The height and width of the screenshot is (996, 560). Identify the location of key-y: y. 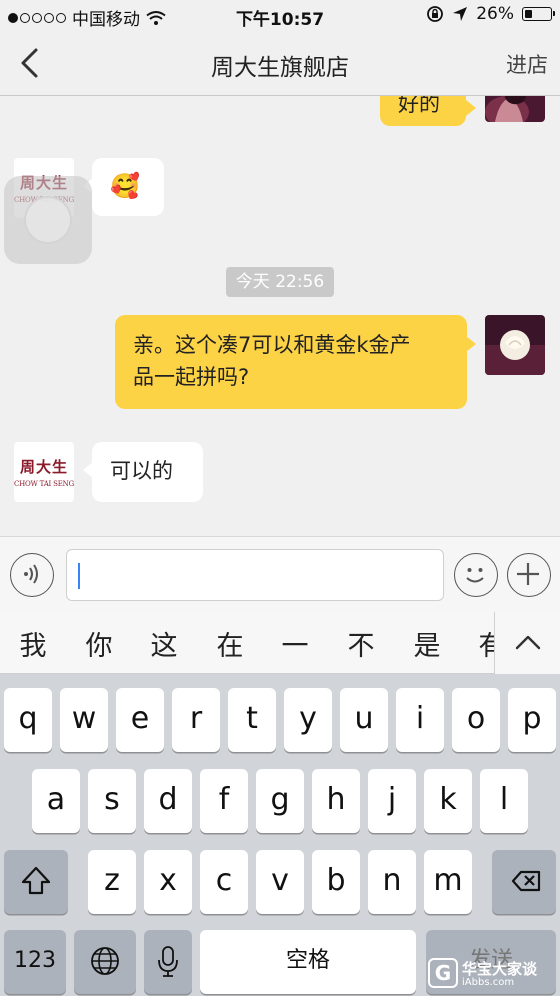
(308, 720).